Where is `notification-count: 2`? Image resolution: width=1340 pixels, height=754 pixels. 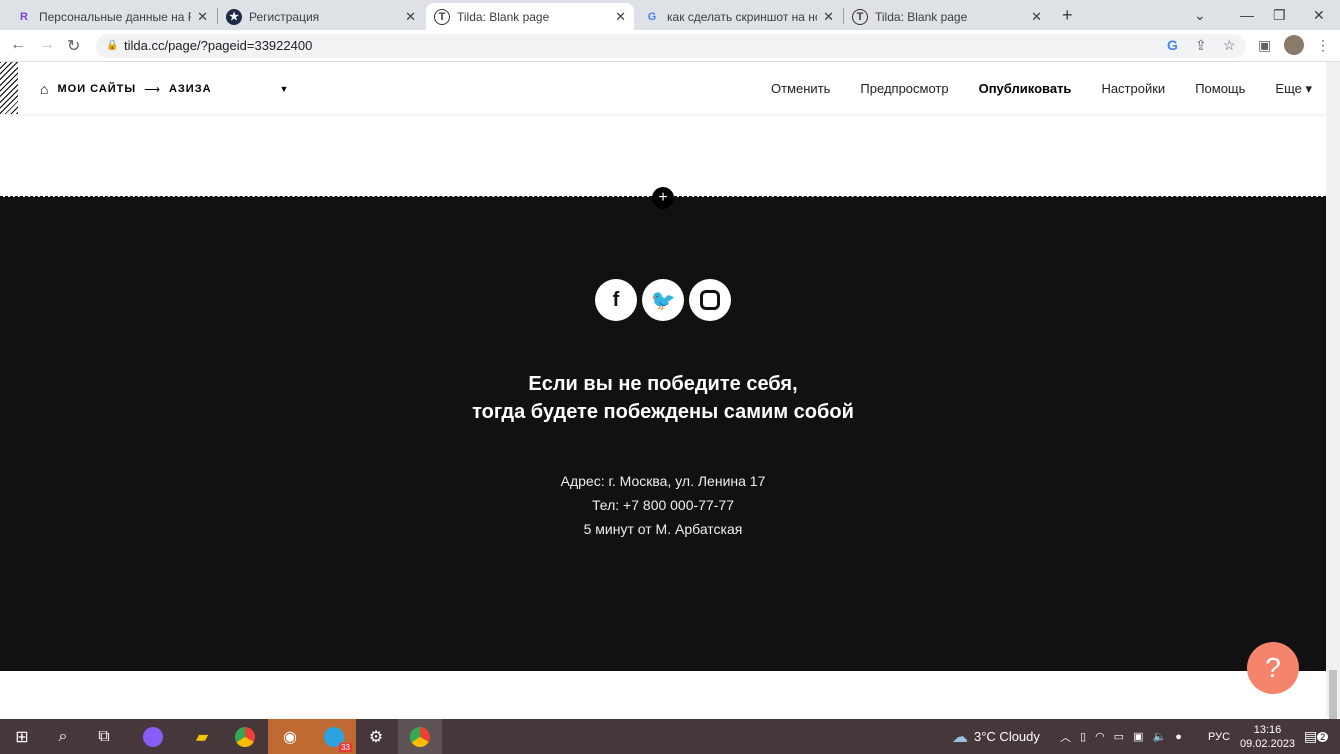 notification-count: 2 is located at coordinates (1323, 736).